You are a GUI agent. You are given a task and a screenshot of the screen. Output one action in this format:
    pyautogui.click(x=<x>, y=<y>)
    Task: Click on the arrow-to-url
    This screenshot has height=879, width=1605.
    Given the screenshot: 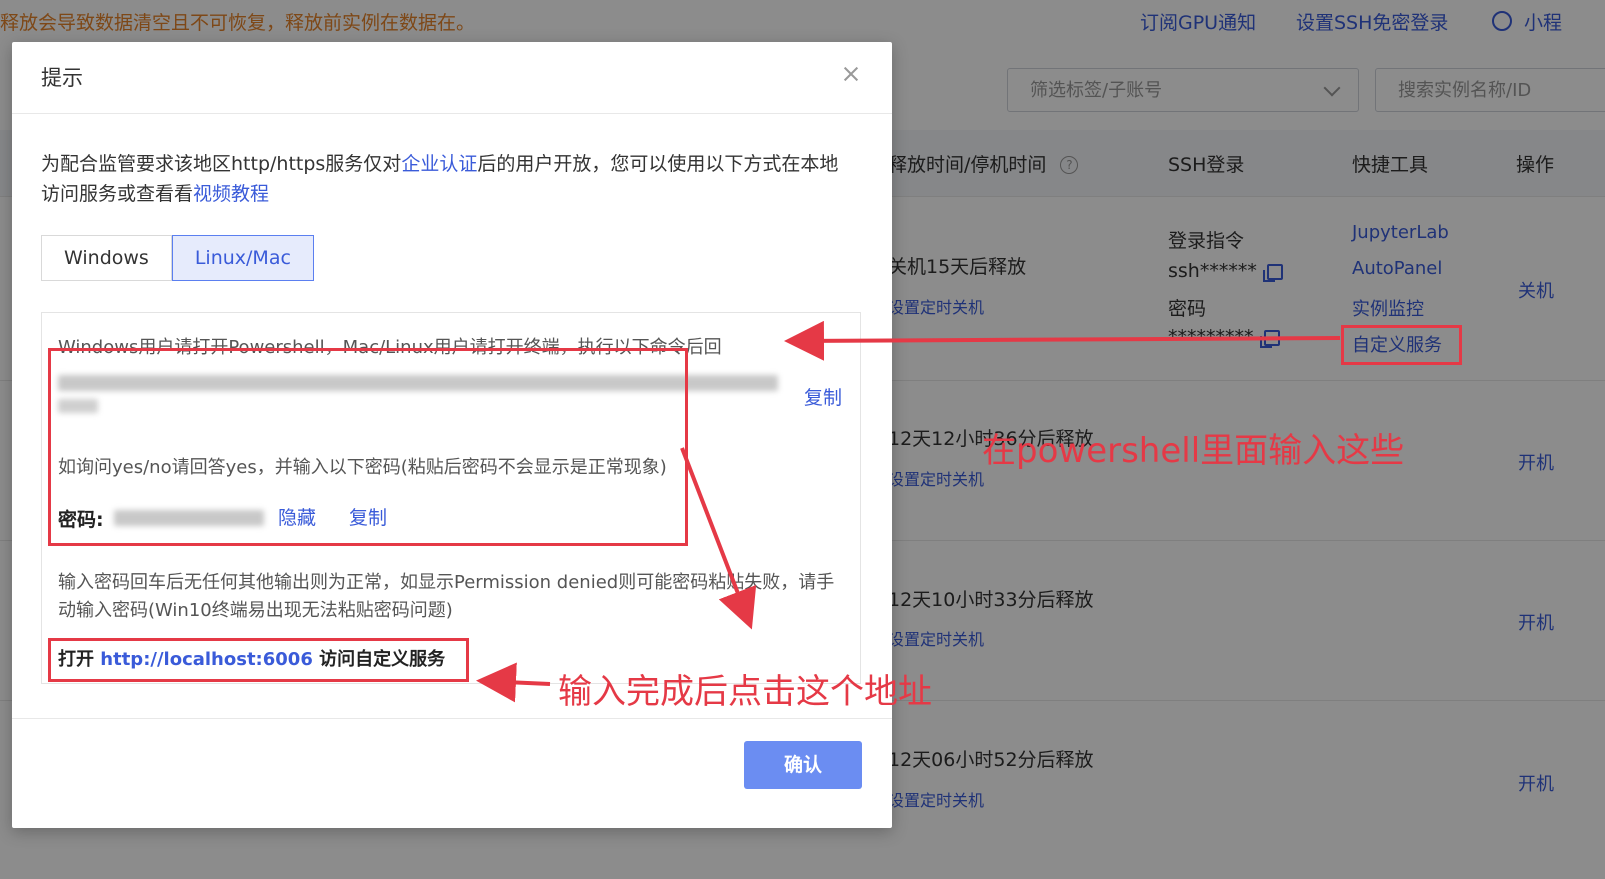 What is the action you would take?
    pyautogui.click(x=513, y=682)
    